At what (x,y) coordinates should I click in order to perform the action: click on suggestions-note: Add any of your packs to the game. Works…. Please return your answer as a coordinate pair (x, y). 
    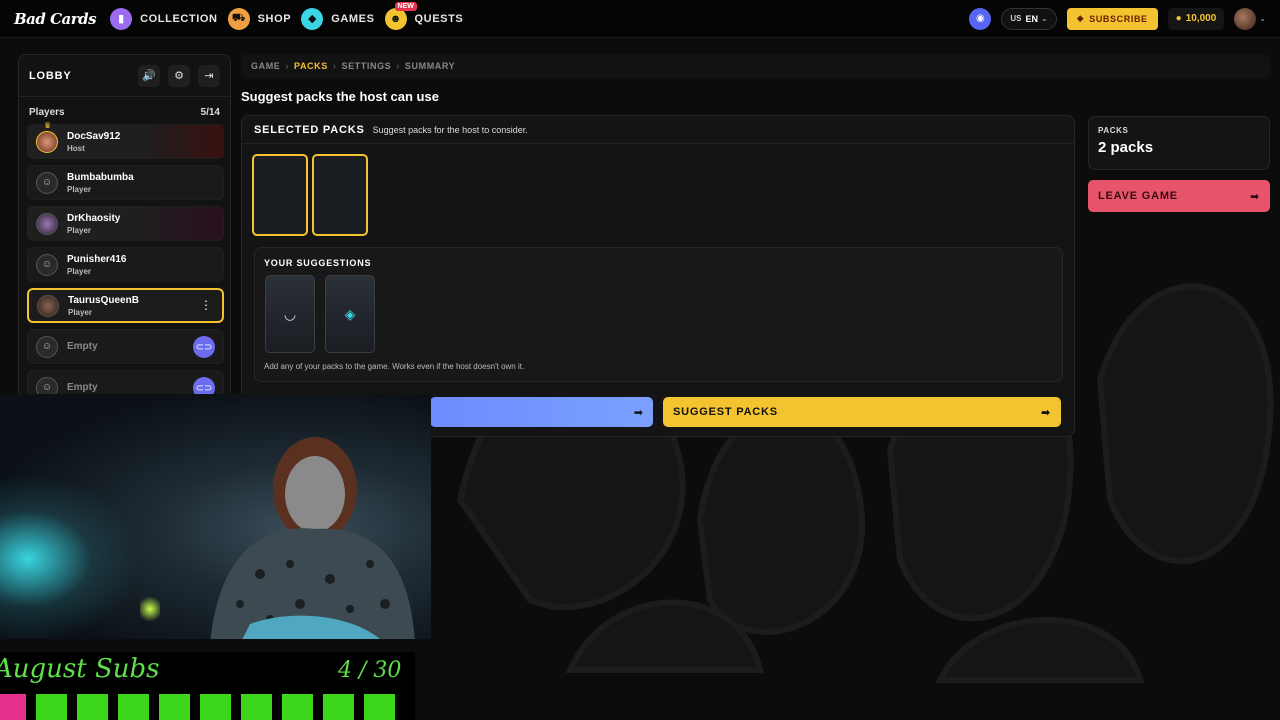
    Looking at the image, I should click on (394, 366).